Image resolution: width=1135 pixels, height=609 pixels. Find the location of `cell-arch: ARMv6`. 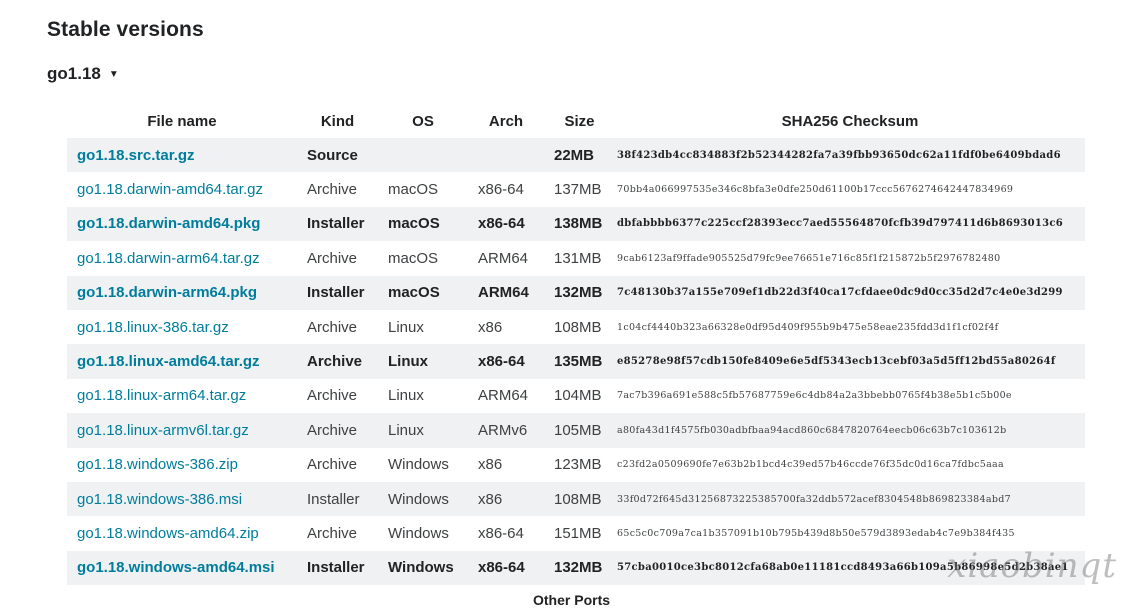

cell-arch: ARMv6 is located at coordinates (506, 430).